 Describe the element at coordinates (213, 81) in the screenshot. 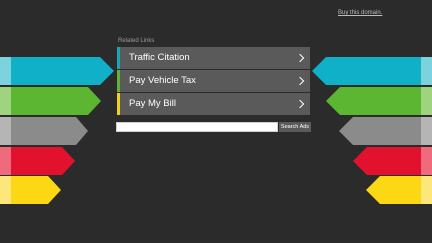

I see `related-link-pay-vehicle-tax: Pay Vehicle Tax` at that location.